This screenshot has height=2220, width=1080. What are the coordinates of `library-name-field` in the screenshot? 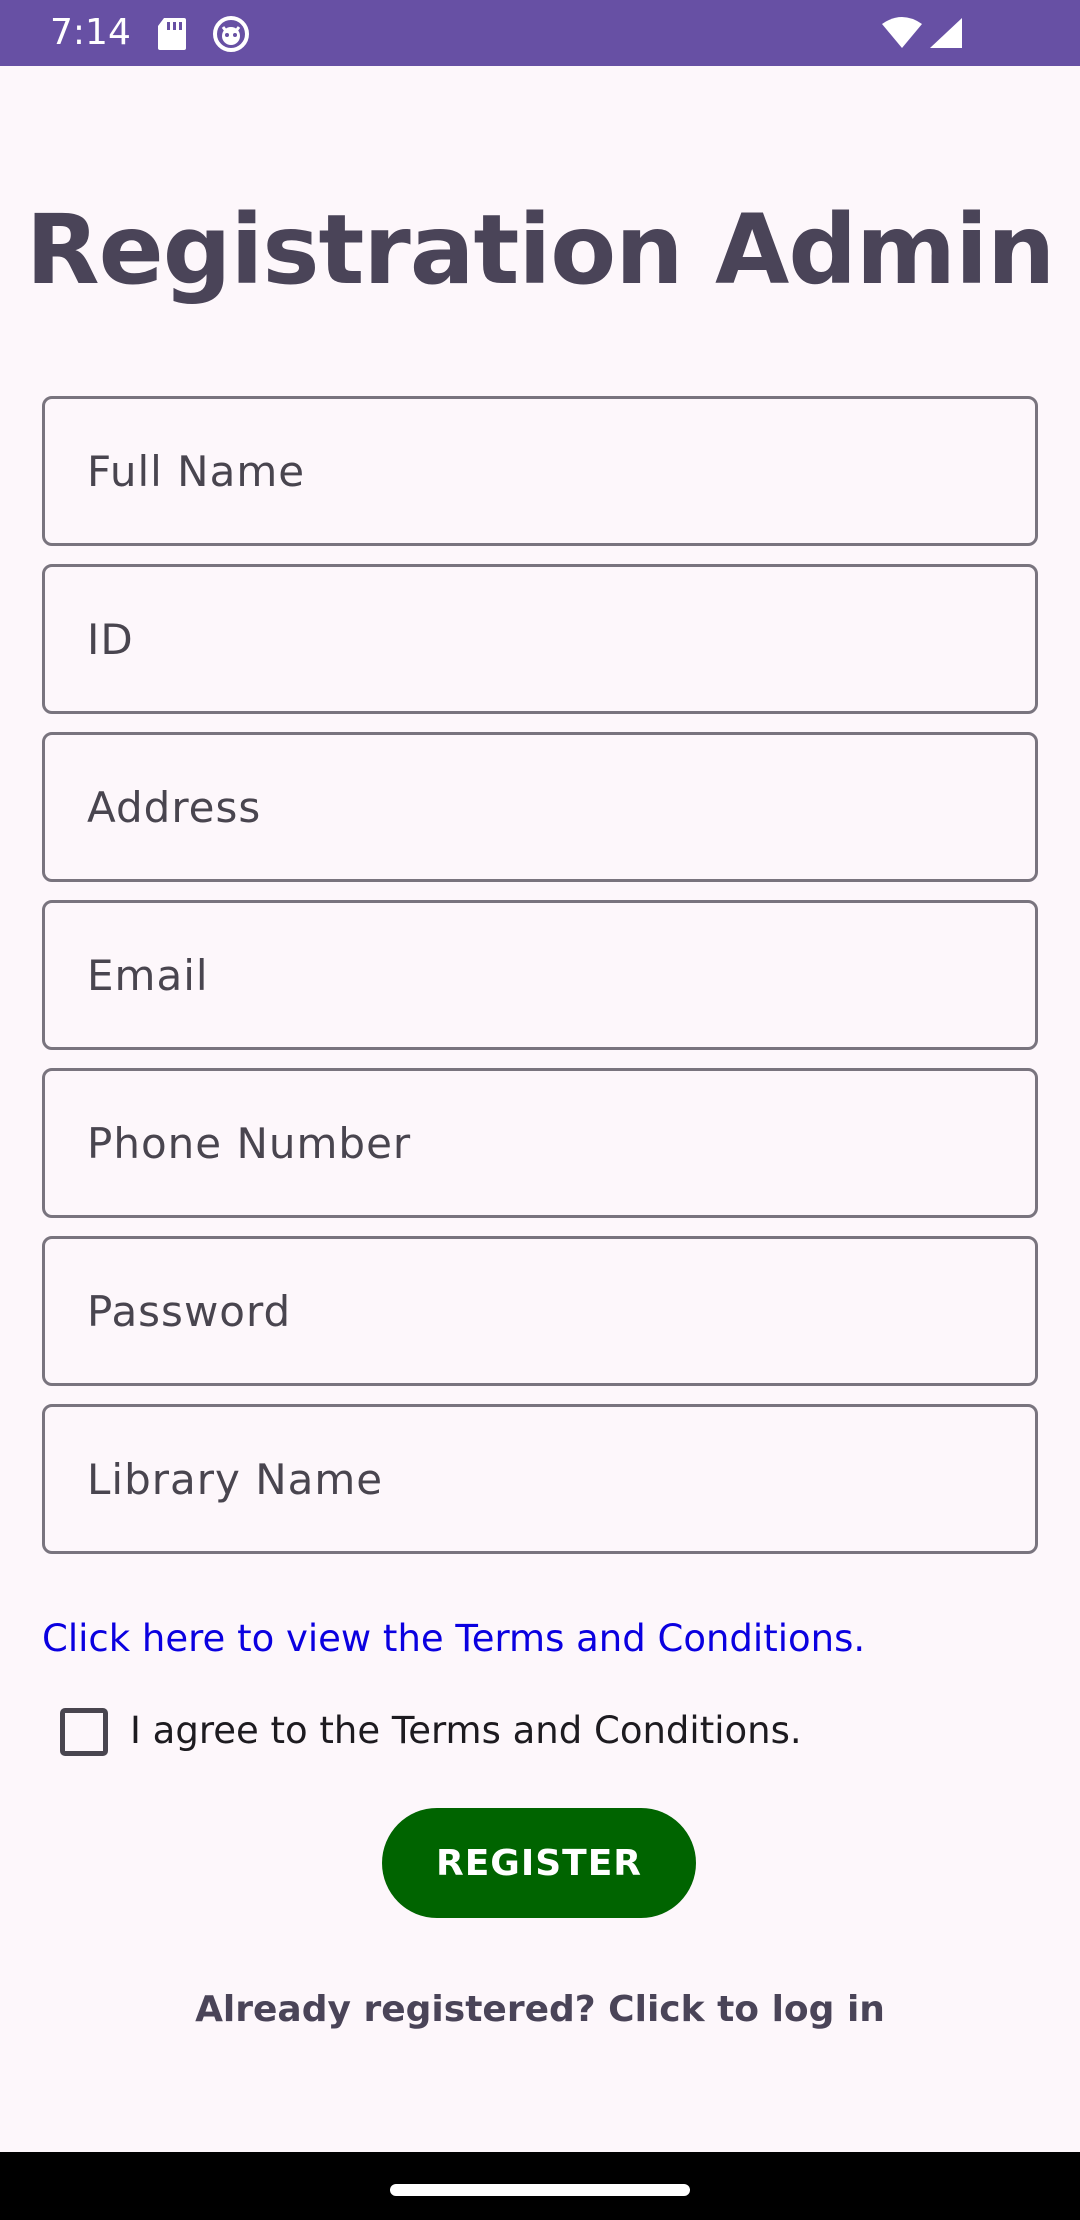 It's located at (540, 1479).